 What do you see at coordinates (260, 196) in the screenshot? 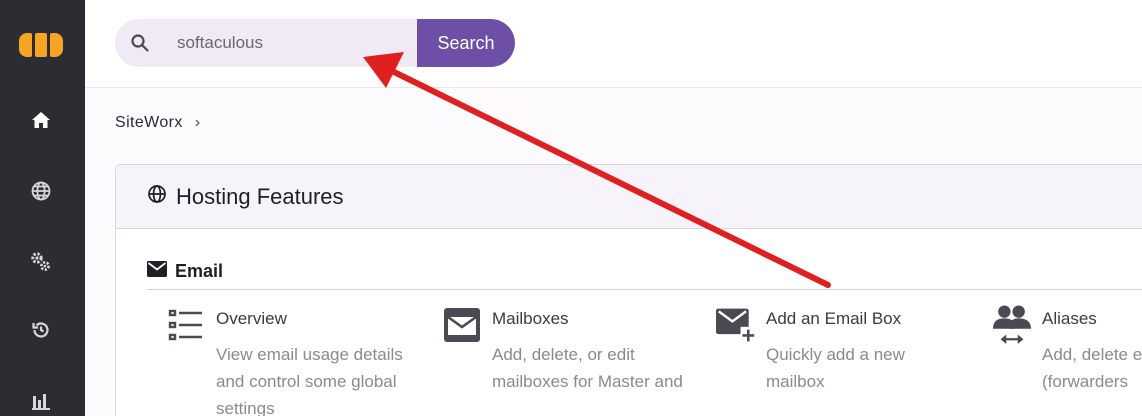
I see `card-title: Hosting Features` at bounding box center [260, 196].